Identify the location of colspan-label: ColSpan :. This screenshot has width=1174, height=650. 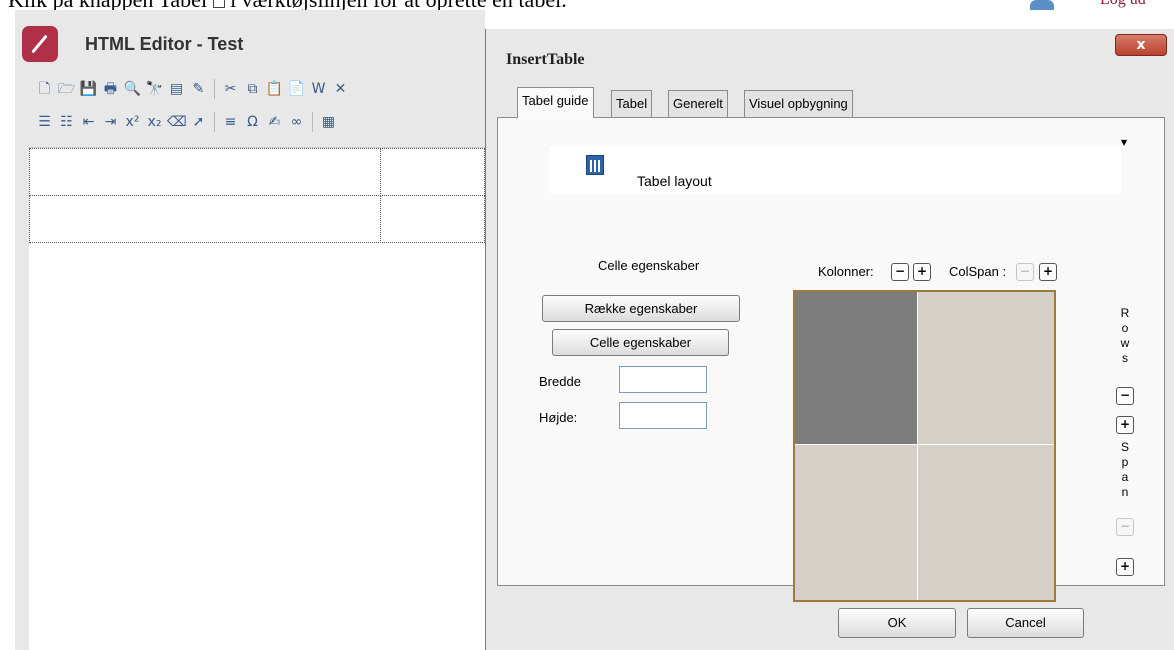
(978, 271).